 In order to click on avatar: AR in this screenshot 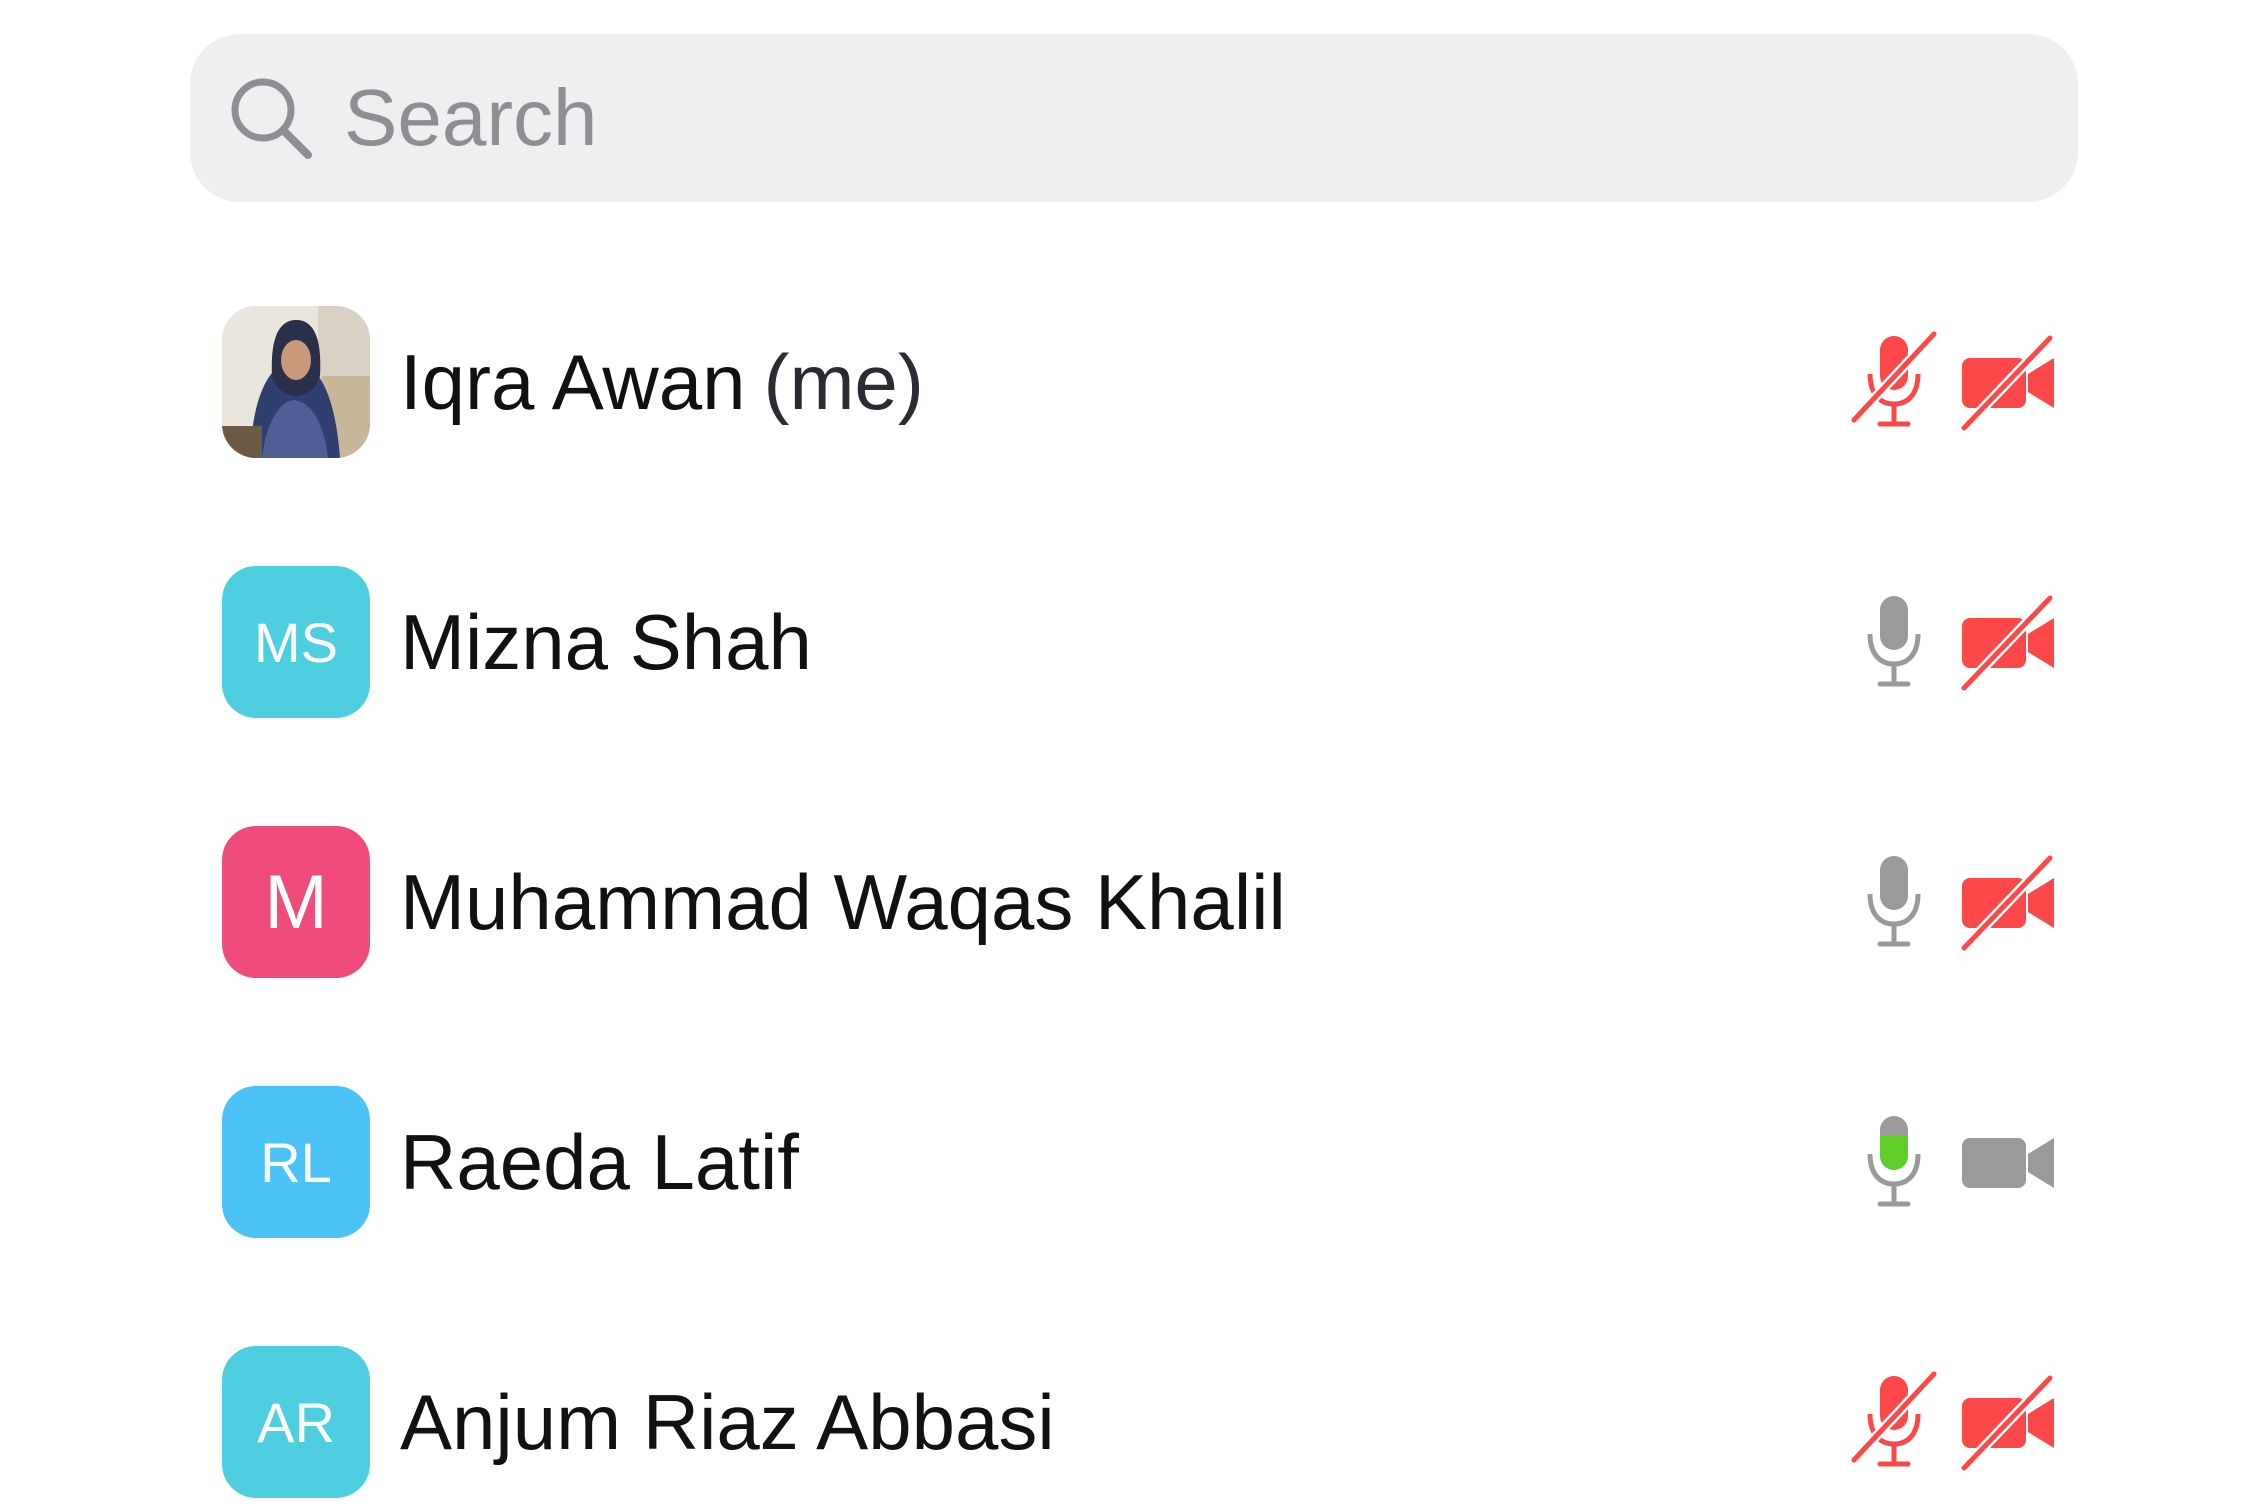, I will do `click(296, 1422)`.